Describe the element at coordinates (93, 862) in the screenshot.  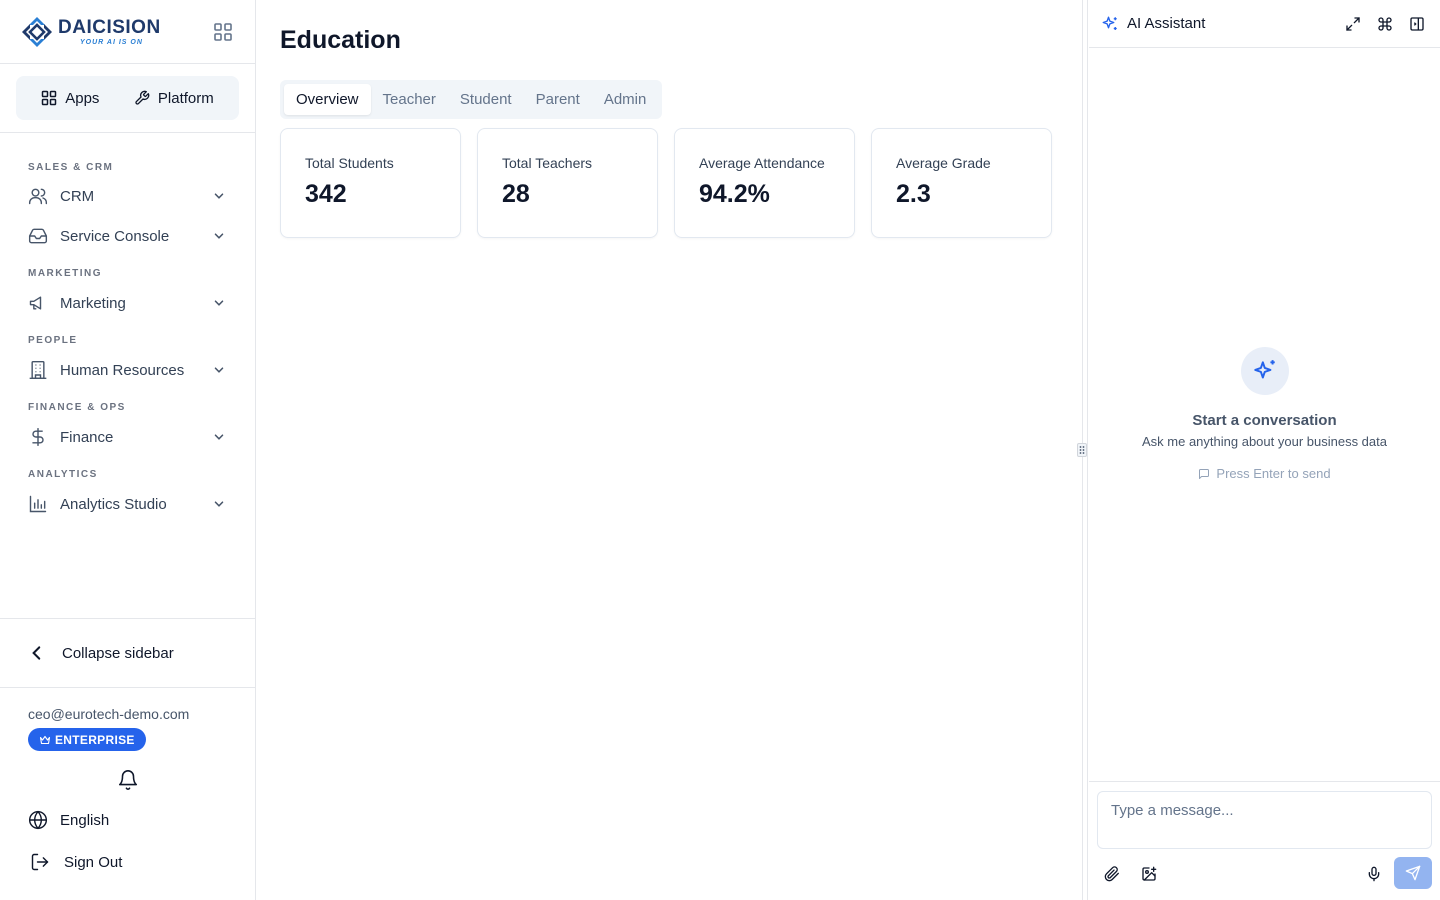
I see `sign-out-label: Sign Out` at that location.